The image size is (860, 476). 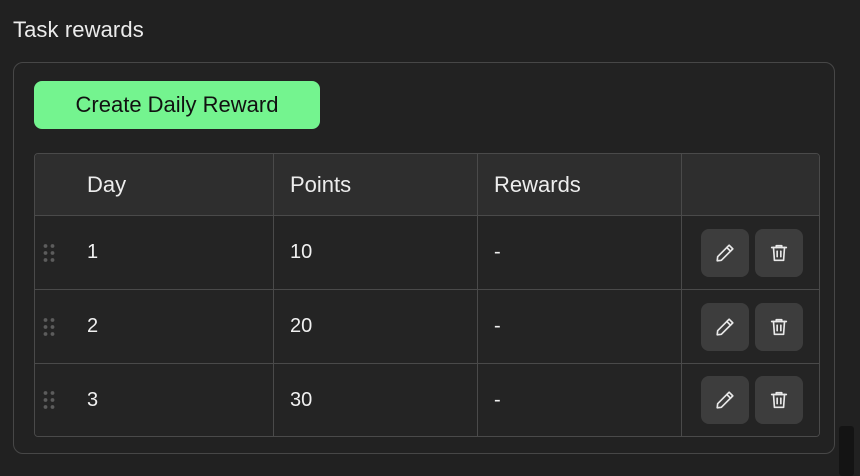 I want to click on column-header-points: Points, so click(x=376, y=184).